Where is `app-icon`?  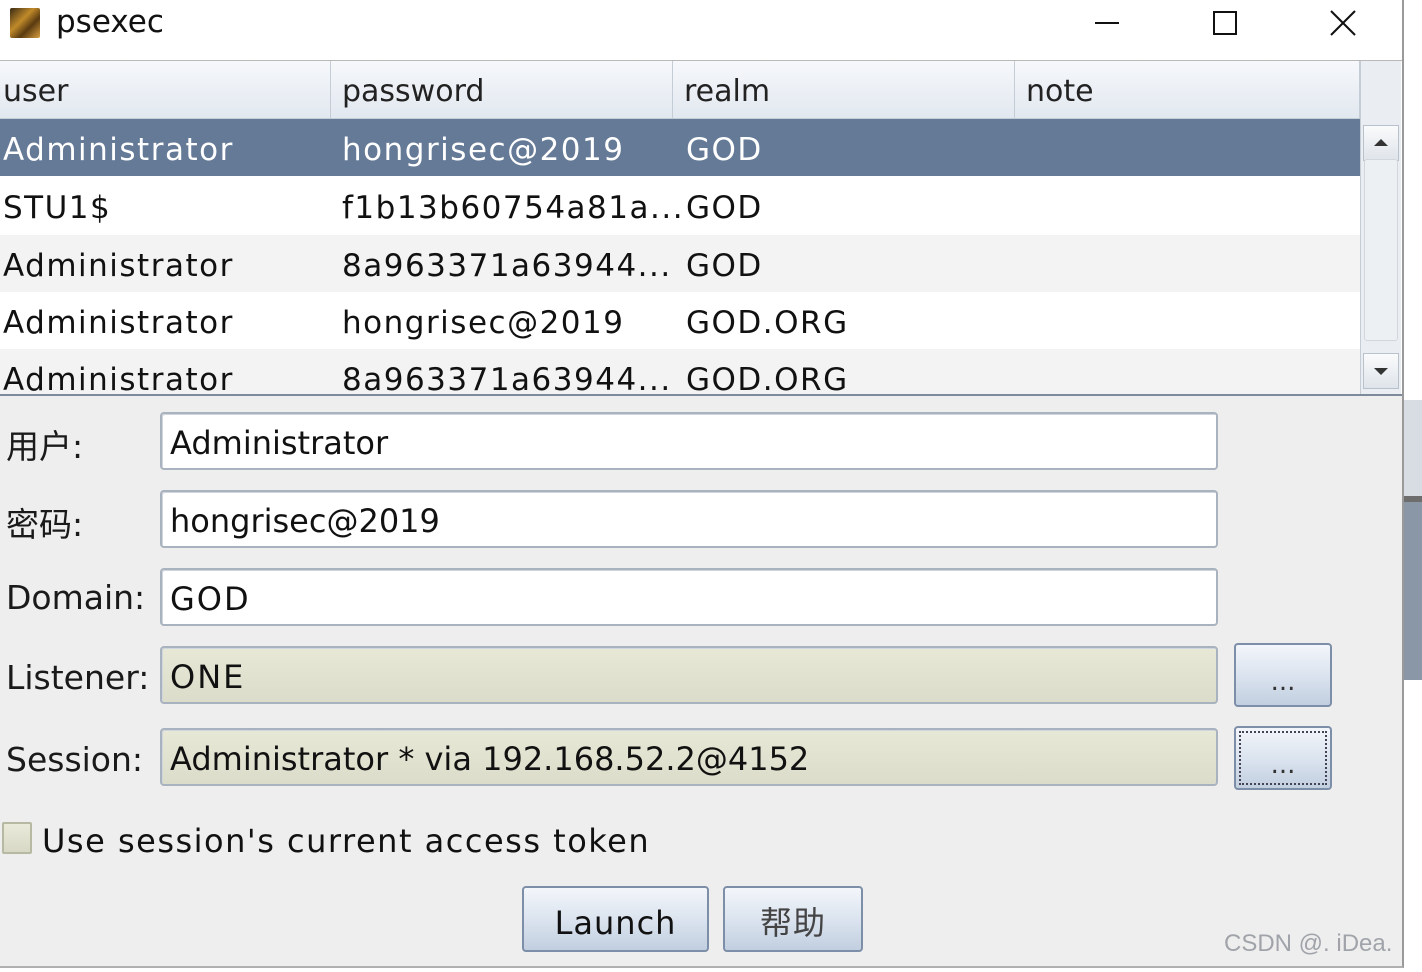
app-icon is located at coordinates (25, 23).